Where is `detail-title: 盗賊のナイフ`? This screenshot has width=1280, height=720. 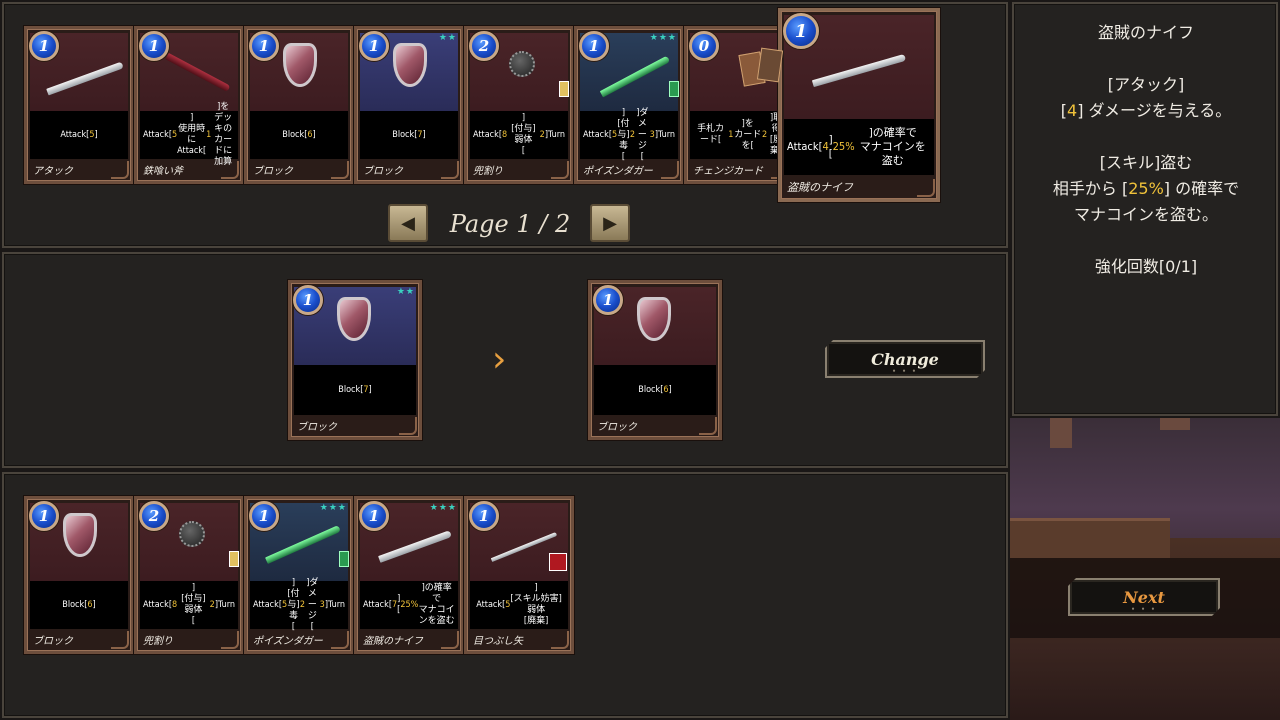 detail-title: 盗賊のナイフ is located at coordinates (1145, 32).